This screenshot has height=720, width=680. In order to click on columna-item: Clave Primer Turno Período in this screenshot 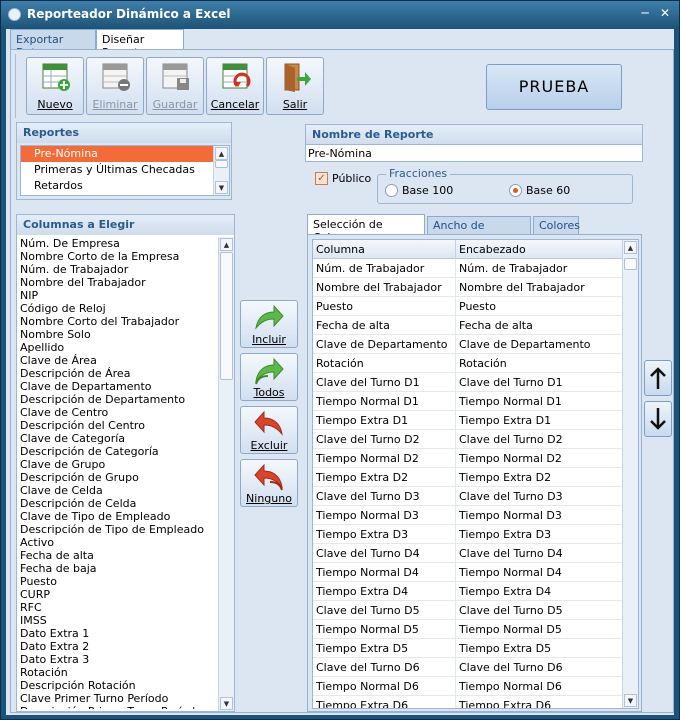, I will do `click(94, 698)`.